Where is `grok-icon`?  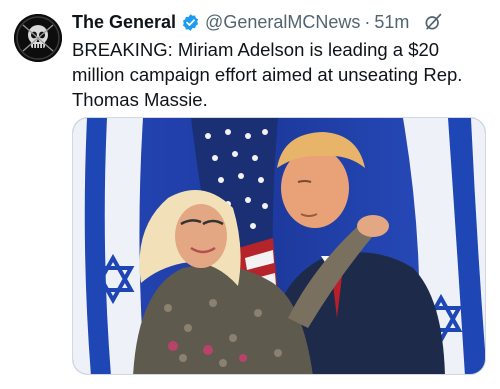
grok-icon is located at coordinates (433, 22).